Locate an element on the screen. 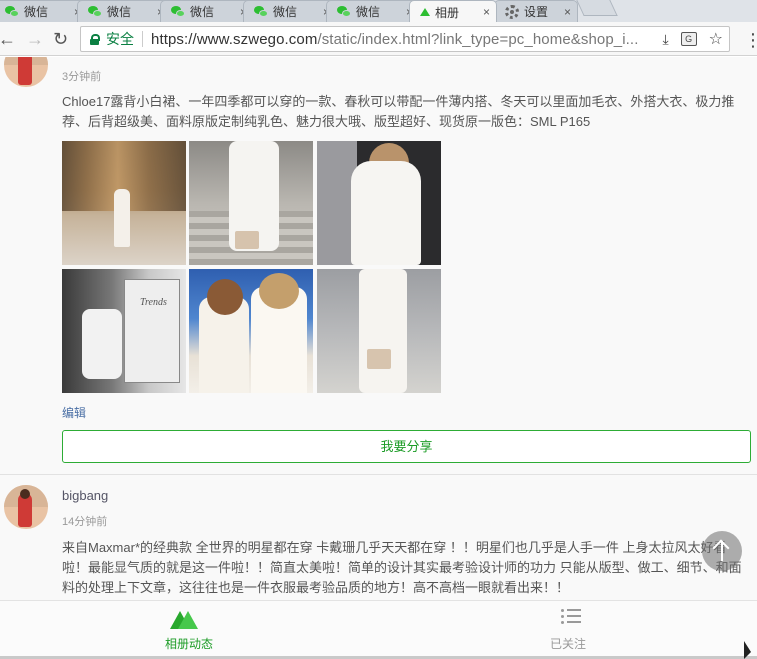 The width and height of the screenshot is (757, 659). tab-wechat-5: 微信 × is located at coordinates (373, 11).